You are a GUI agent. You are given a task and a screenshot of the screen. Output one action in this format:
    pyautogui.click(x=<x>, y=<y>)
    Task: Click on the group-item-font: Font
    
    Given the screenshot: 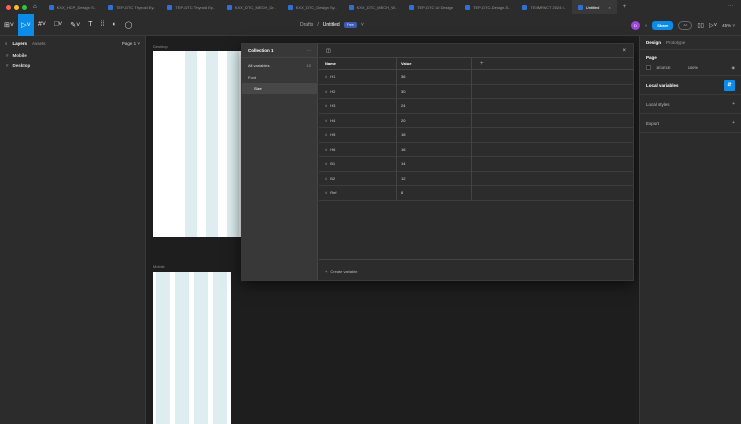 What is the action you would take?
    pyautogui.click(x=279, y=77)
    